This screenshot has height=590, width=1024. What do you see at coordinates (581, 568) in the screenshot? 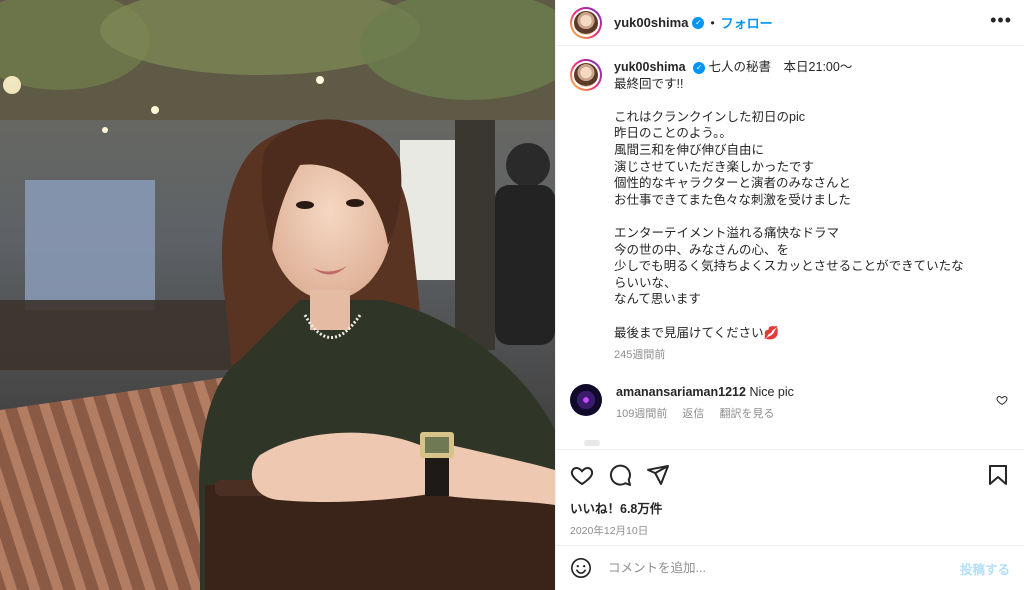
I see `emoji-icon` at bounding box center [581, 568].